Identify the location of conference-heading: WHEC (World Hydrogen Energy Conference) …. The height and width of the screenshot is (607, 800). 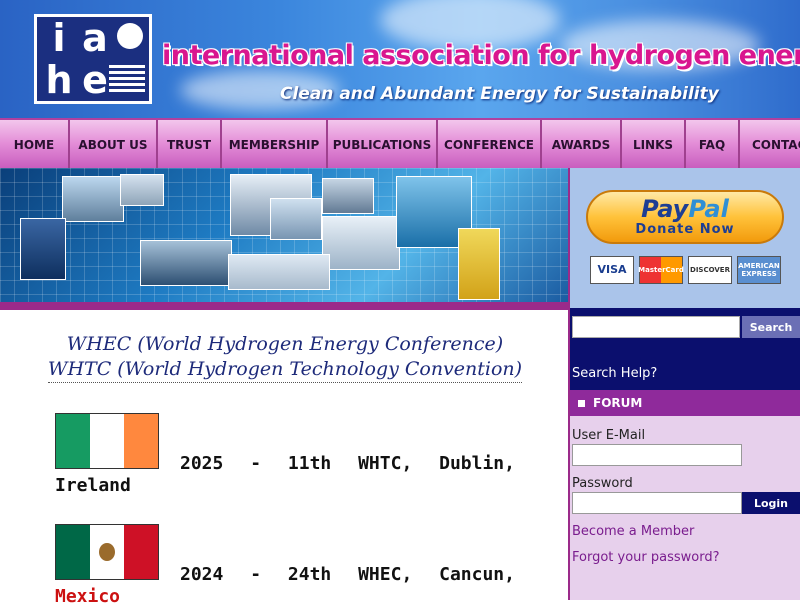
(285, 357).